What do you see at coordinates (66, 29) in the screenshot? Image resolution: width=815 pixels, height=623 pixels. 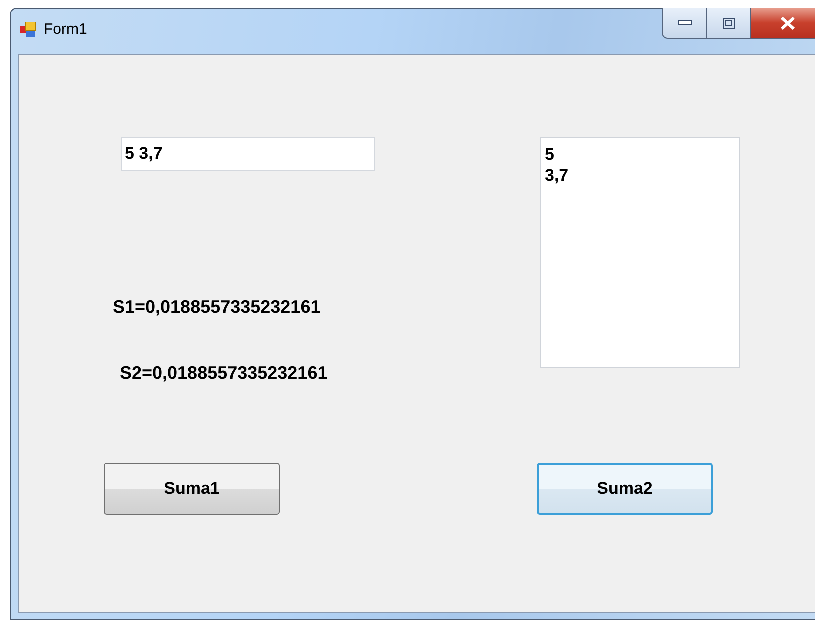 I see `window-title: Form1` at bounding box center [66, 29].